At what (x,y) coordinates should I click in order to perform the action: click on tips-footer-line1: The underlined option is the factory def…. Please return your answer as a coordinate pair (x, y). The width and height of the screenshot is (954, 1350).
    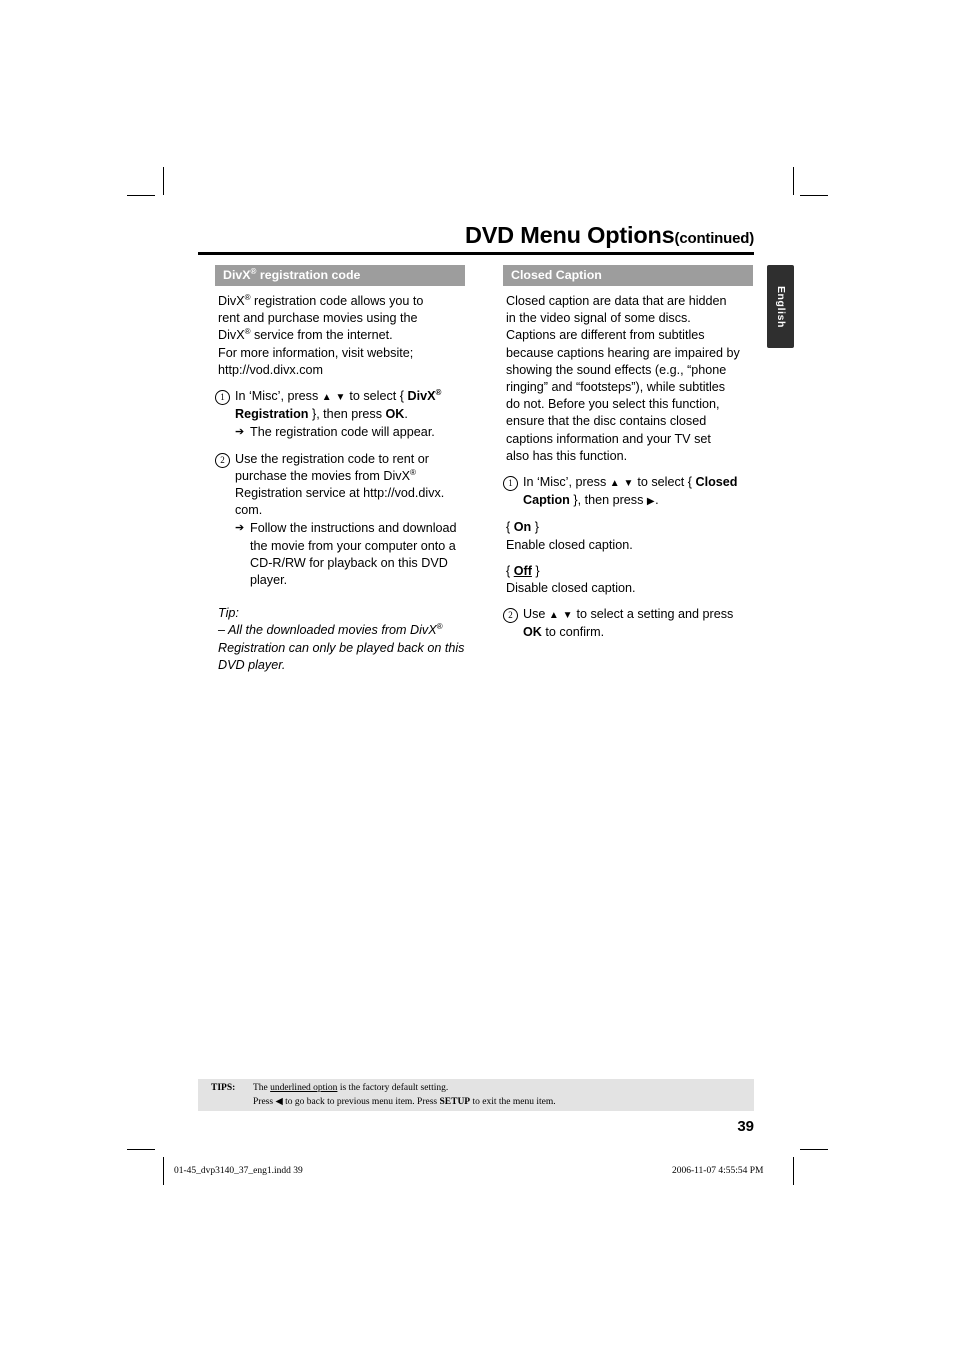
    Looking at the image, I should click on (350, 1088).